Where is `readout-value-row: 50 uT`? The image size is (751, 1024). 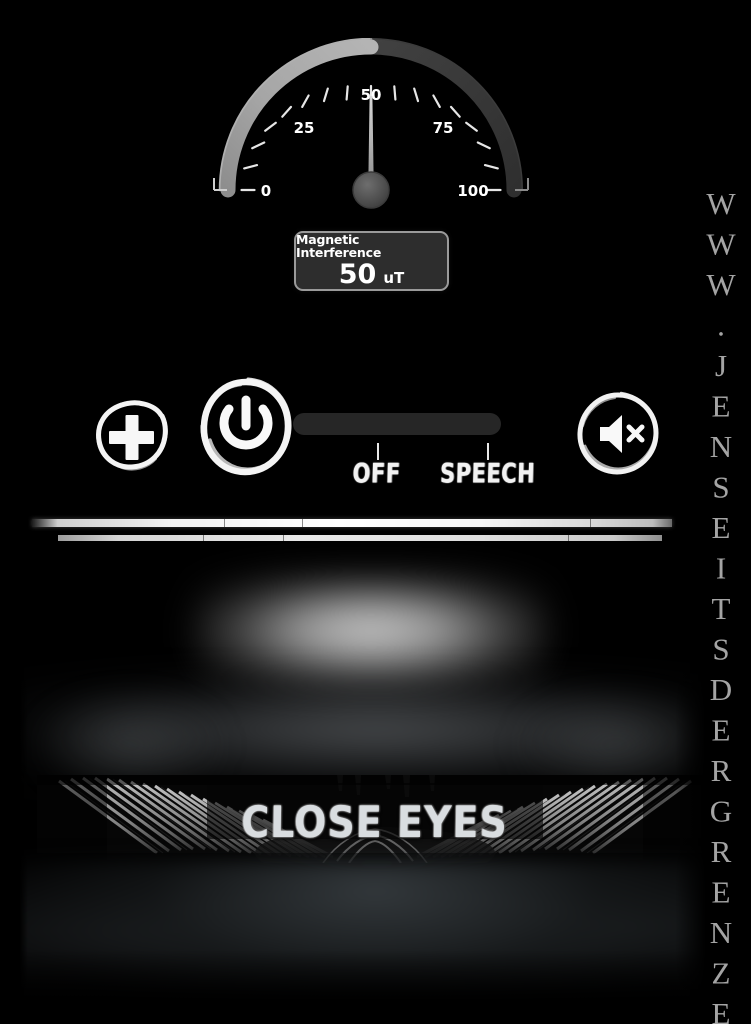 readout-value-row: 50 uT is located at coordinates (372, 274).